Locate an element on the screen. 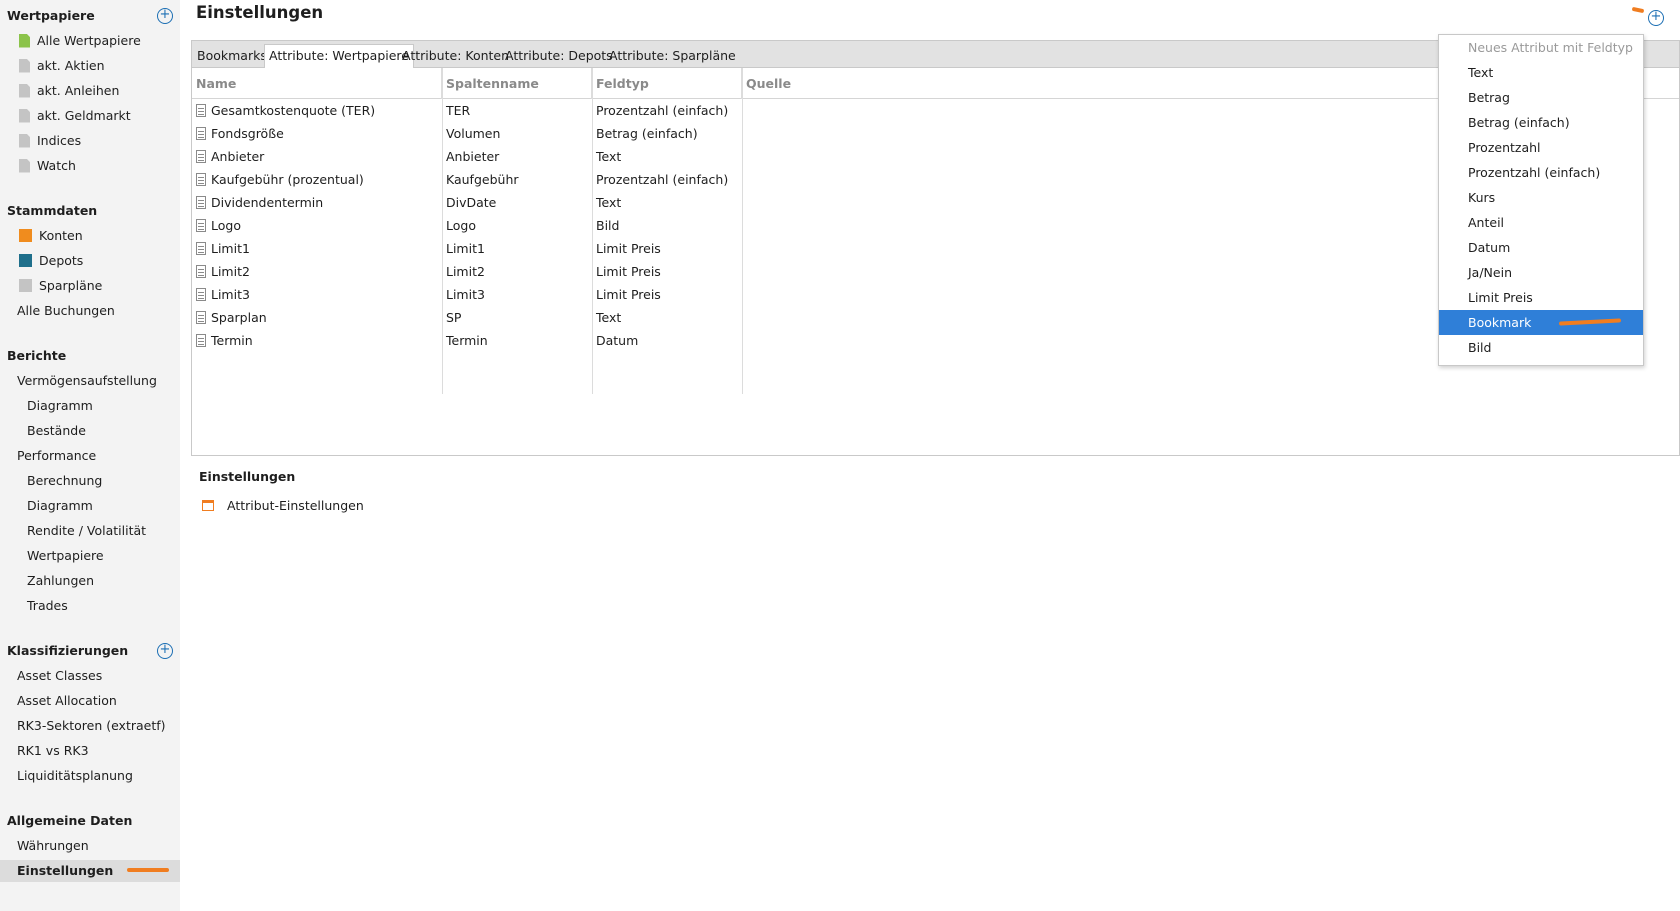  menu-item-prozentzahl: Prozentzahl is located at coordinates (1541, 147).